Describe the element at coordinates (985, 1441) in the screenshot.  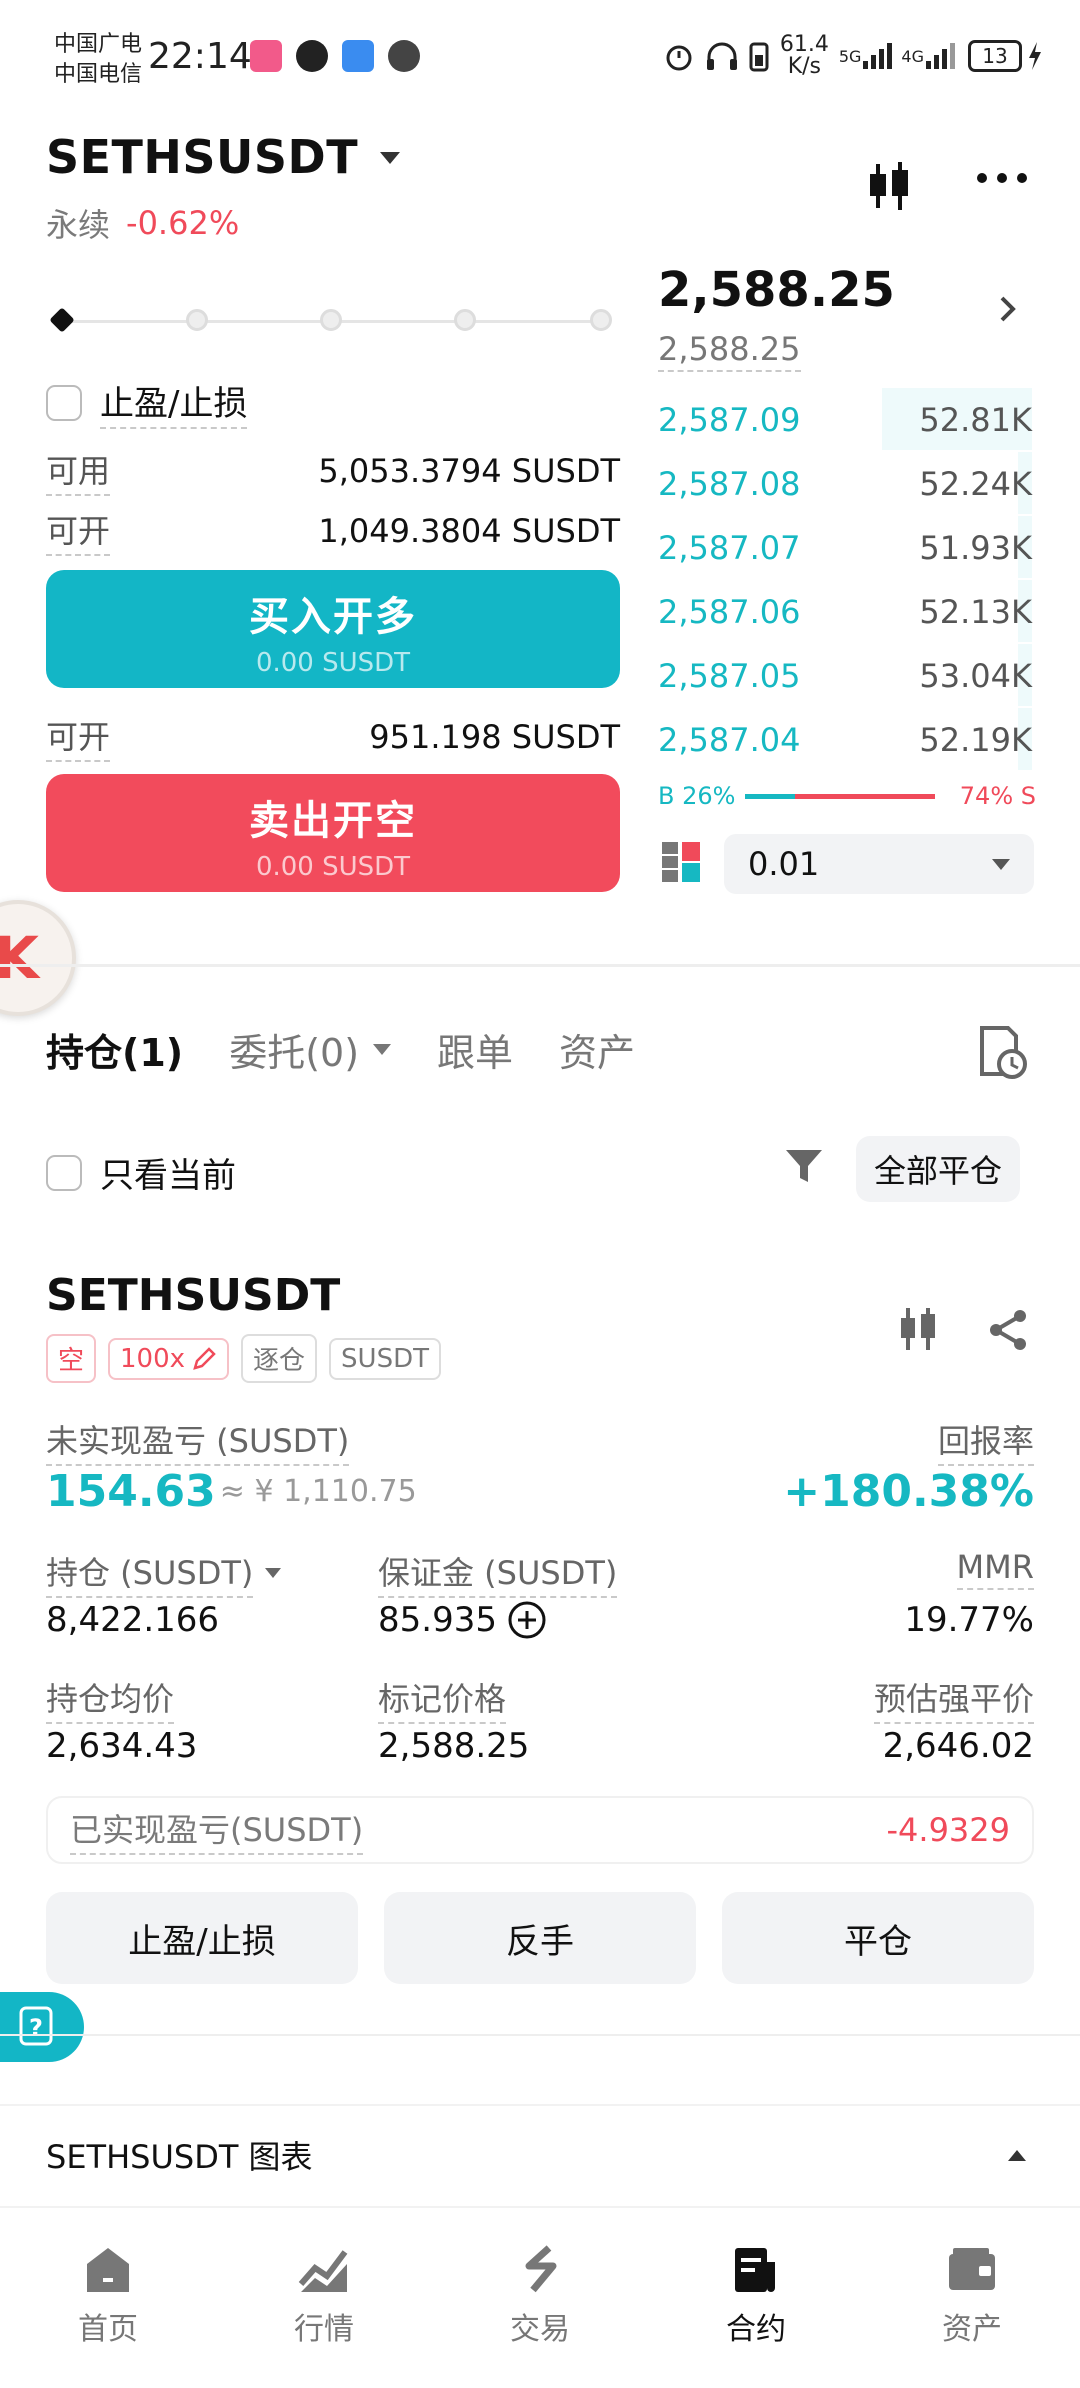
I see `roe-label: 回报率` at that location.